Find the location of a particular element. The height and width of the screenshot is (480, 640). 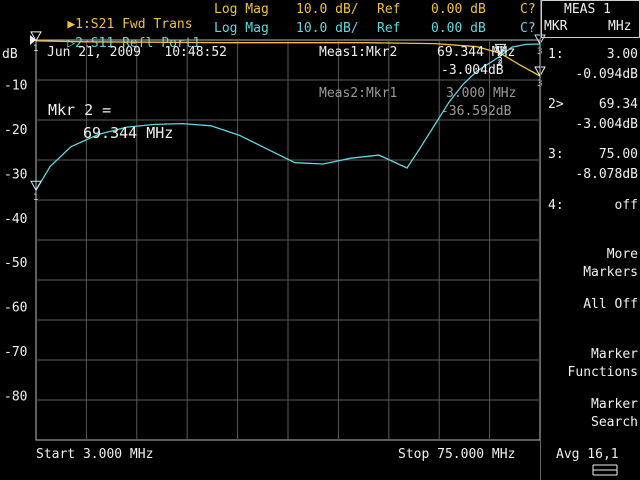

marker2-value: -3.004dB is located at coordinates (606, 124).